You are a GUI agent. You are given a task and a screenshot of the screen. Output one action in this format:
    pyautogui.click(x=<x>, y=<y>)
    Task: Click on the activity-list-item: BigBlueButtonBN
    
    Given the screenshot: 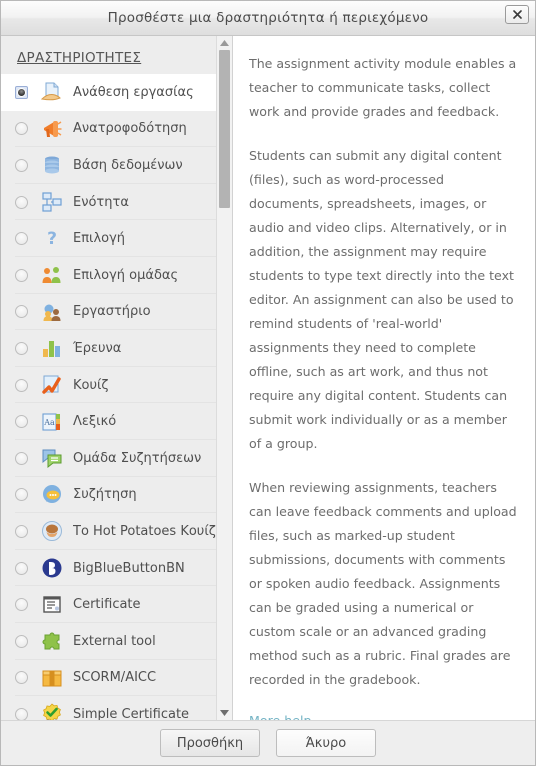 What is the action you would take?
    pyautogui.click(x=116, y=568)
    